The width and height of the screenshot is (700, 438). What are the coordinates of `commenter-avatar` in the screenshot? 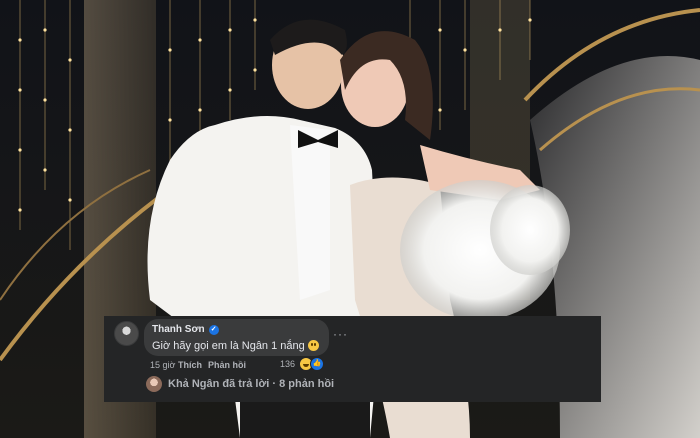 It's located at (126, 333).